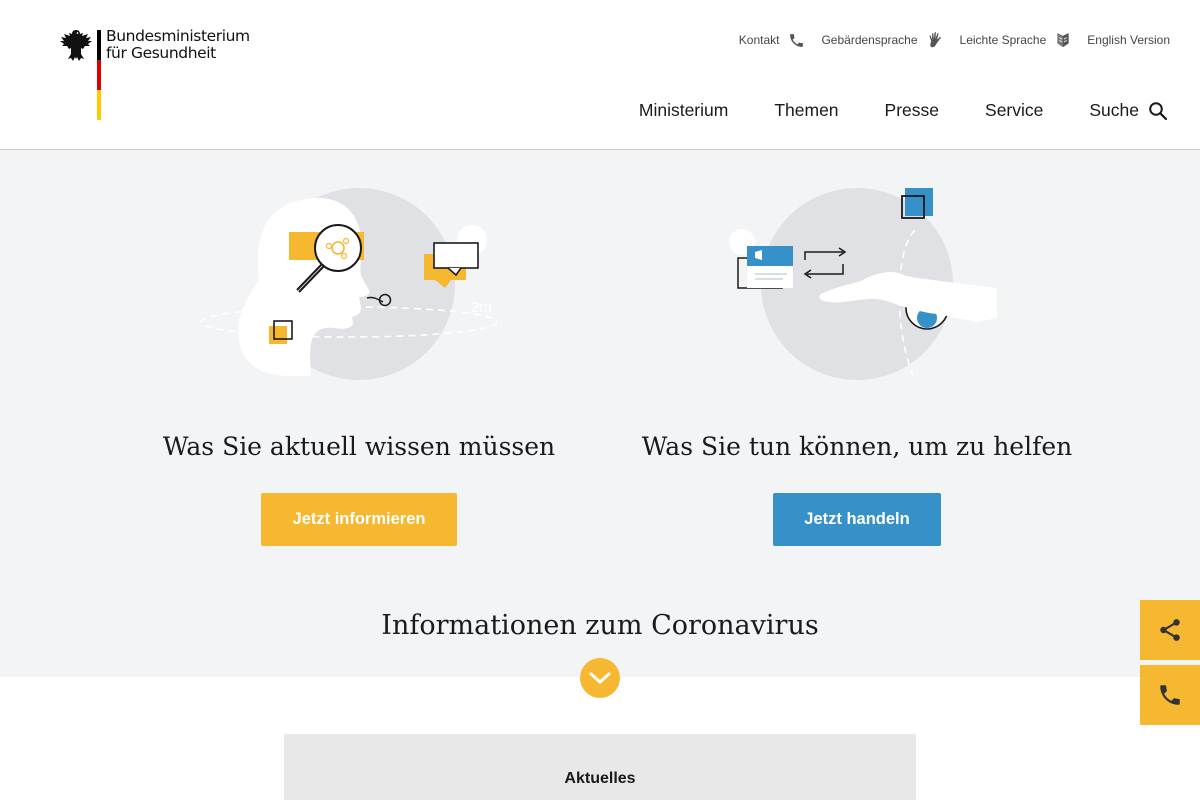 This screenshot has height=800, width=1200. What do you see at coordinates (935, 39) in the screenshot?
I see `sign-language-hand-icon` at bounding box center [935, 39].